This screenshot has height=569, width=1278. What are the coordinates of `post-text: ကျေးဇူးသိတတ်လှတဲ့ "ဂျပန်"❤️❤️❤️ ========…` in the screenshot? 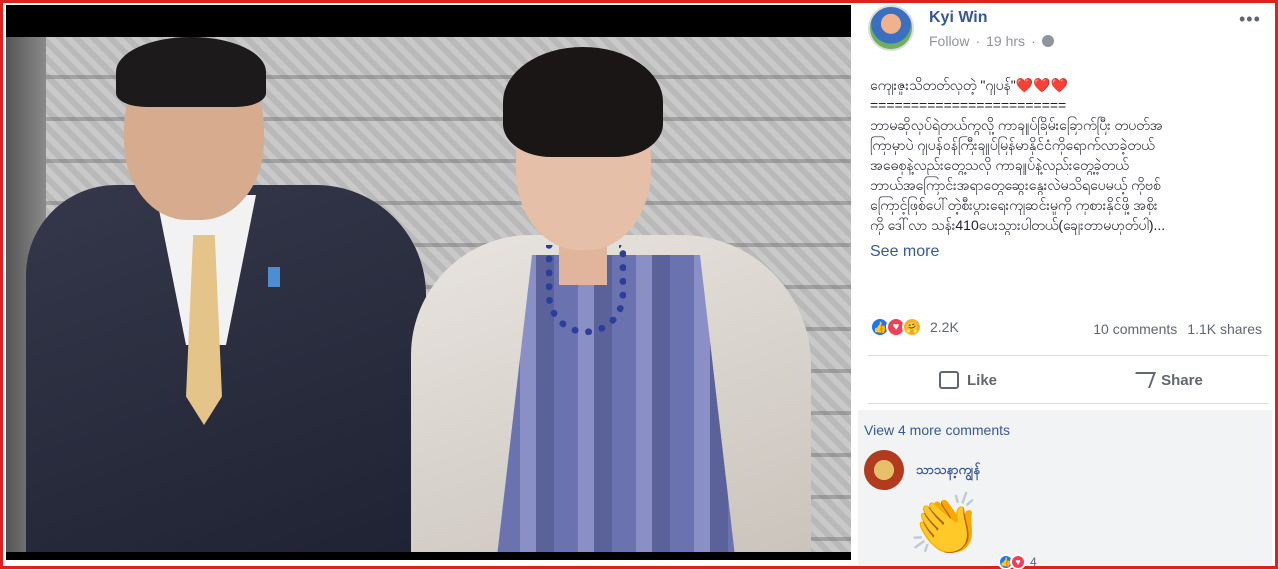 It's located at (1067, 155).